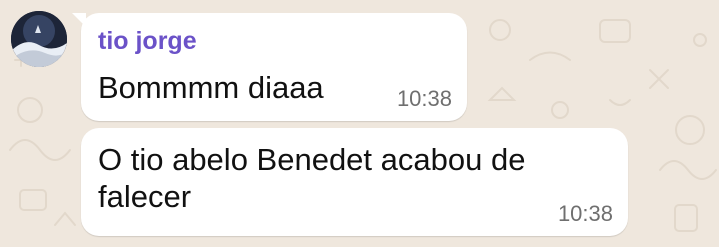 Image resolution: width=719 pixels, height=247 pixels. I want to click on message-text: Bommmm diaaa, so click(211, 87).